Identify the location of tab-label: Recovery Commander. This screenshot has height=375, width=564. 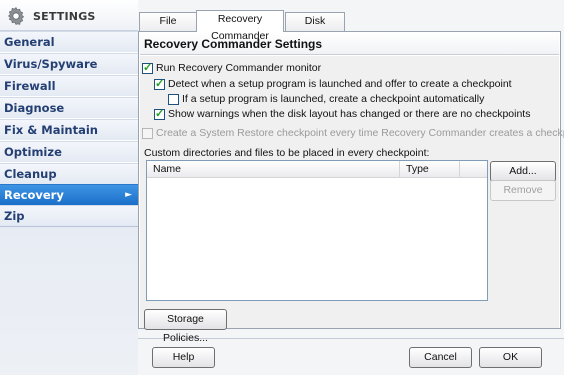
(240, 27).